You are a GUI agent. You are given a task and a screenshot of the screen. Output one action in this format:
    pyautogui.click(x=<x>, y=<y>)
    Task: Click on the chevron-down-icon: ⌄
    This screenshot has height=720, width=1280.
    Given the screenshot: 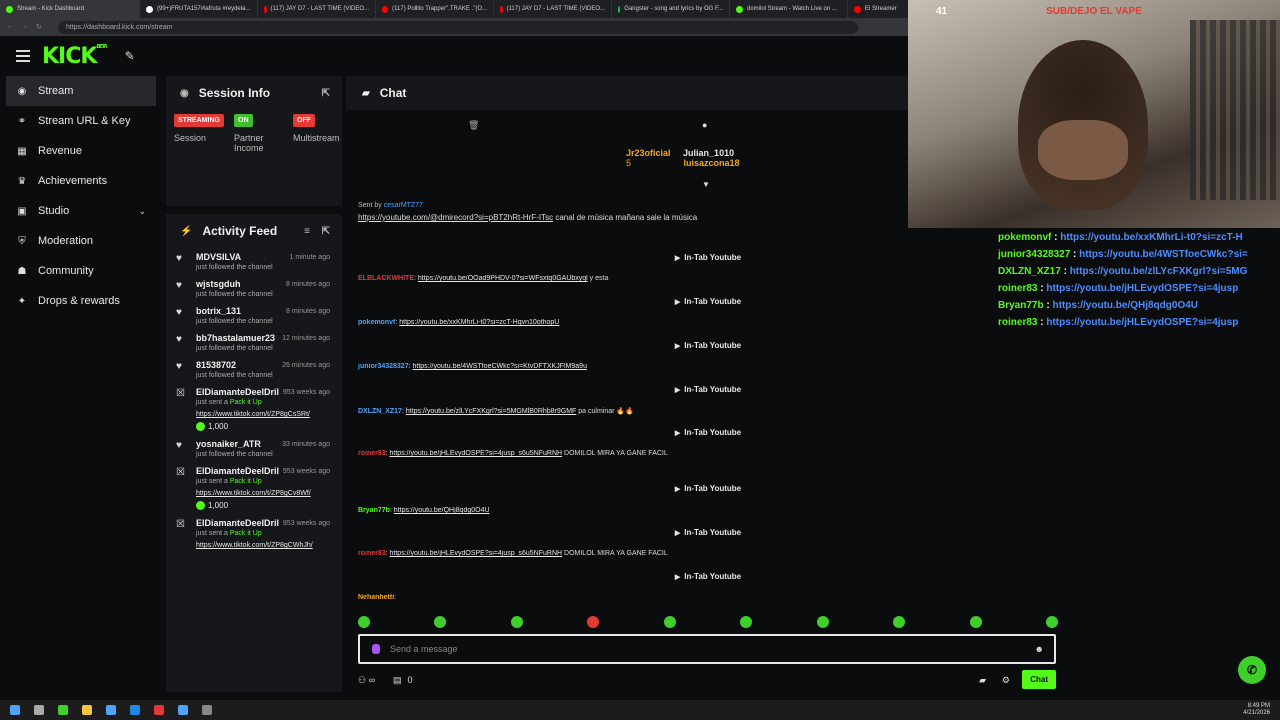 What is the action you would take?
    pyautogui.click(x=142, y=211)
    